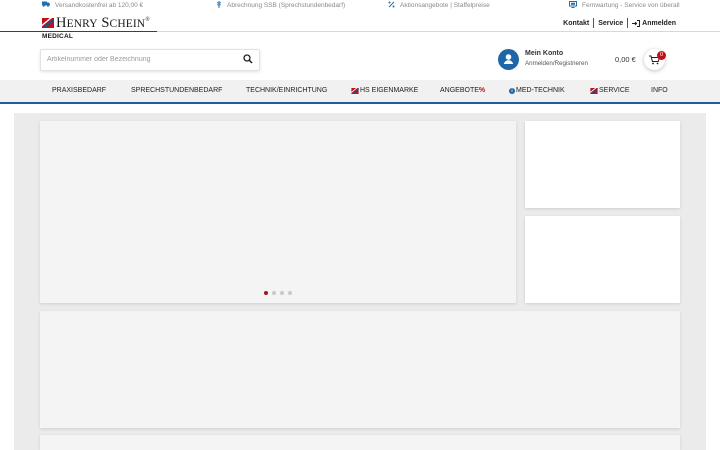 This screenshot has width=720, height=450. I want to click on nav-item-label: SERVICE, so click(614, 90).